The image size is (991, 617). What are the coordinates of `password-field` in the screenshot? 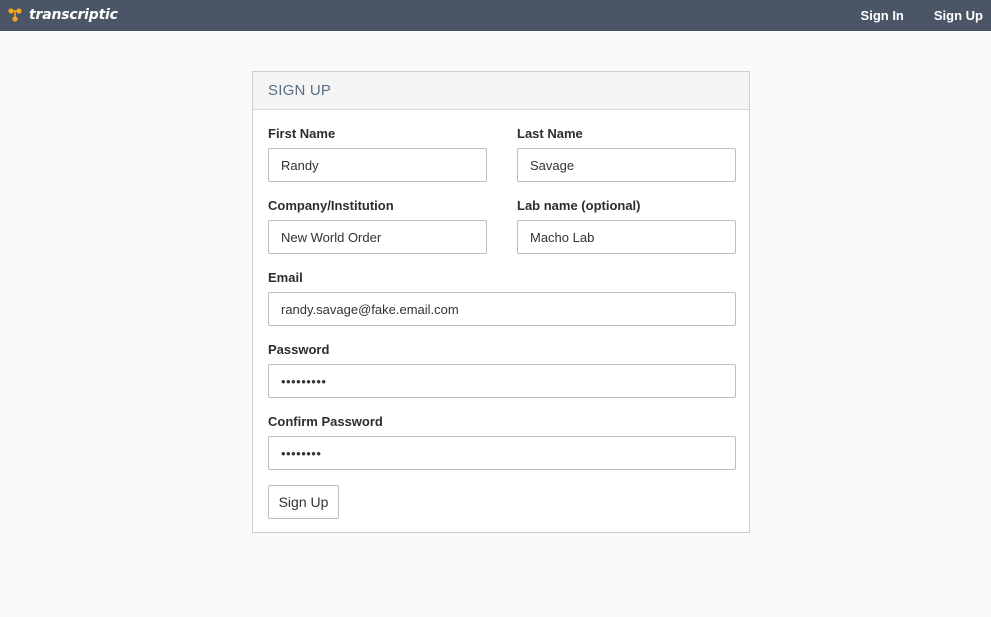 It's located at (502, 381).